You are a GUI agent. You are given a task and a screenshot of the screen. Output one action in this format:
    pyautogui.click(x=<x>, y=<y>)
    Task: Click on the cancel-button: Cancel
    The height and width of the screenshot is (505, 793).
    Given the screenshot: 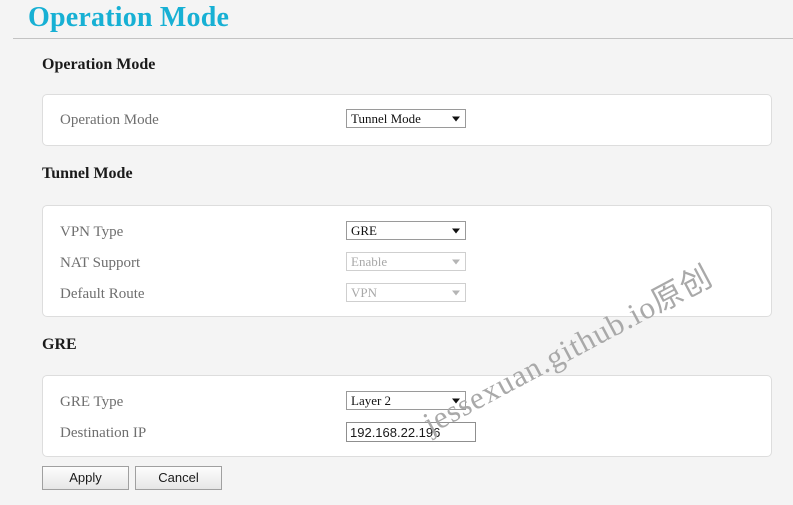 What is the action you would take?
    pyautogui.click(x=178, y=478)
    